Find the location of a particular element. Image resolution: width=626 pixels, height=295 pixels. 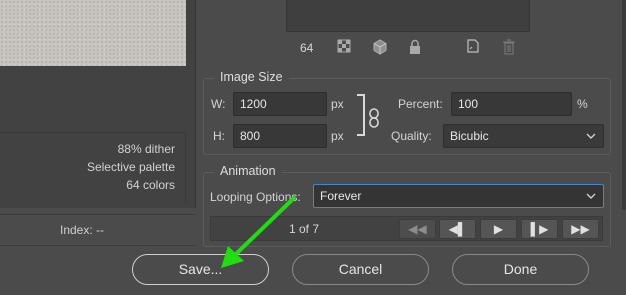

previous-frame-button: ◀▌ is located at coordinates (457, 229).